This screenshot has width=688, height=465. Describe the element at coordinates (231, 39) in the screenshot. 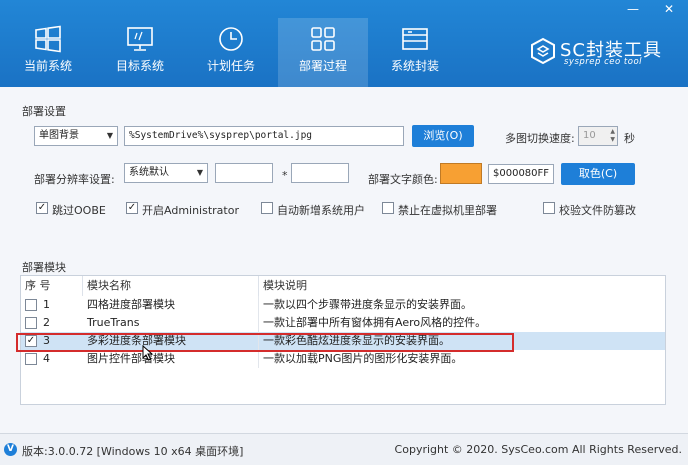

I see `clock-icon` at that location.